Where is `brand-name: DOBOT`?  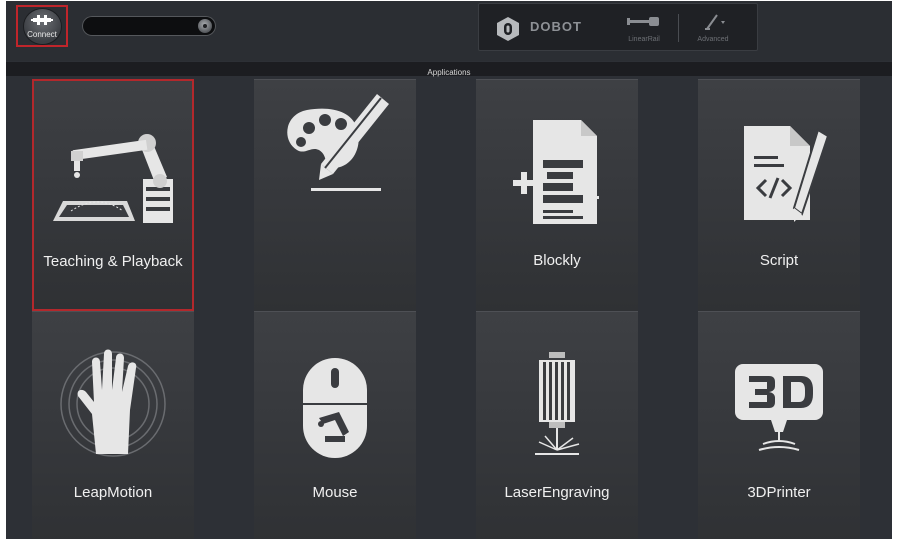 brand-name: DOBOT is located at coordinates (556, 26).